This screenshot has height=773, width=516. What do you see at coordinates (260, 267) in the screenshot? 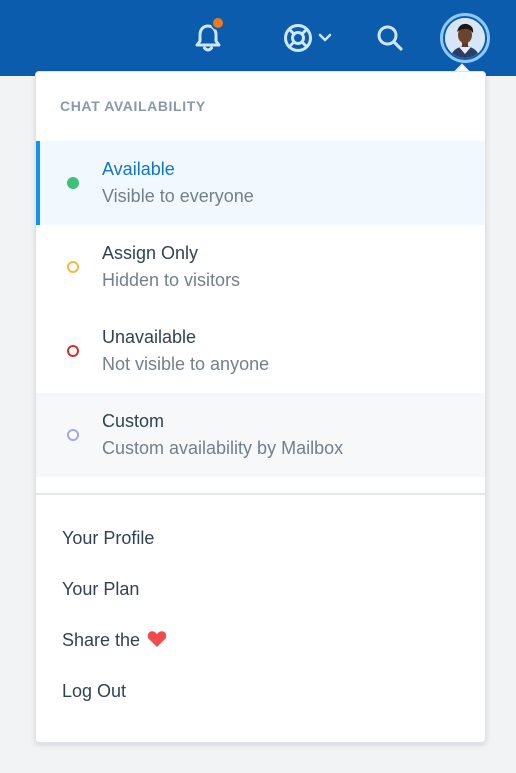
I see `status-option-assign-only: Assign Only Hidden to visitors` at bounding box center [260, 267].